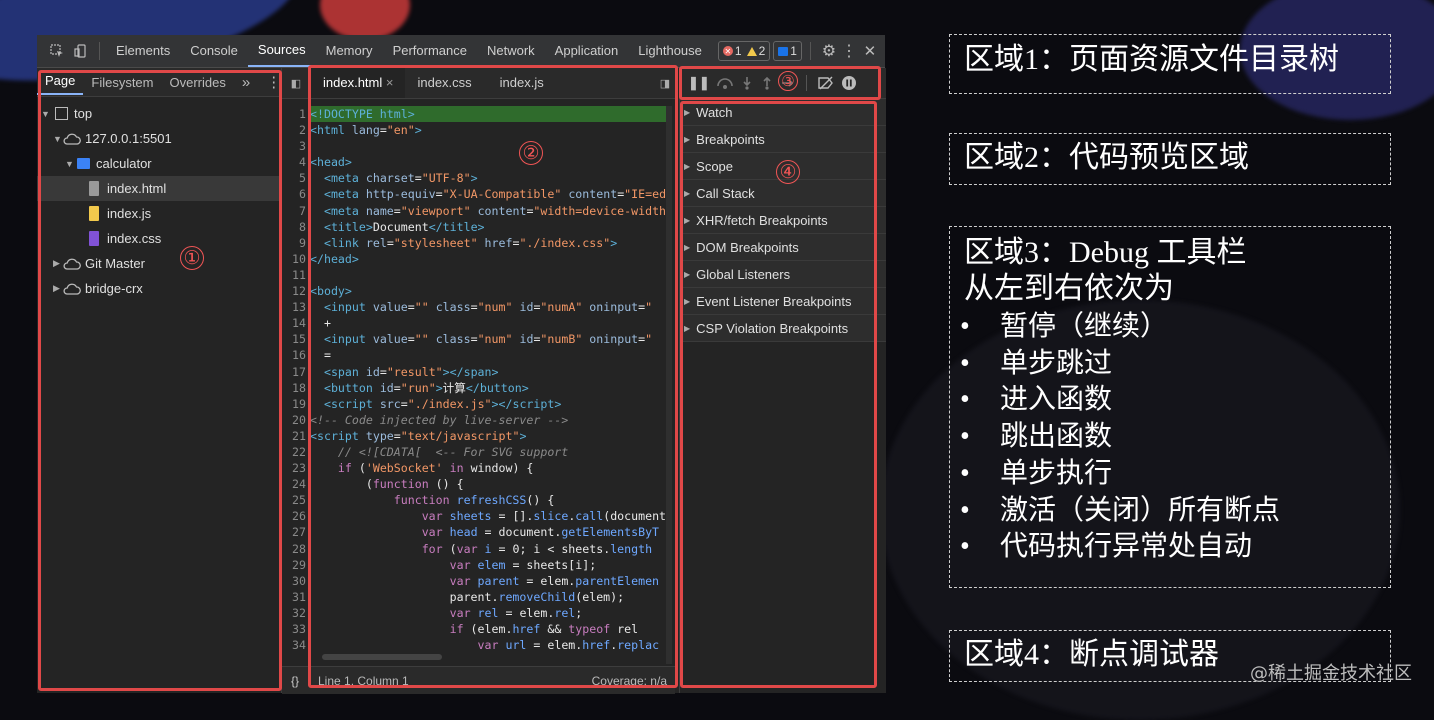 Image resolution: width=1434 pixels, height=720 pixels. What do you see at coordinates (829, 51) in the screenshot?
I see `gear-icon: ⚙` at bounding box center [829, 51].